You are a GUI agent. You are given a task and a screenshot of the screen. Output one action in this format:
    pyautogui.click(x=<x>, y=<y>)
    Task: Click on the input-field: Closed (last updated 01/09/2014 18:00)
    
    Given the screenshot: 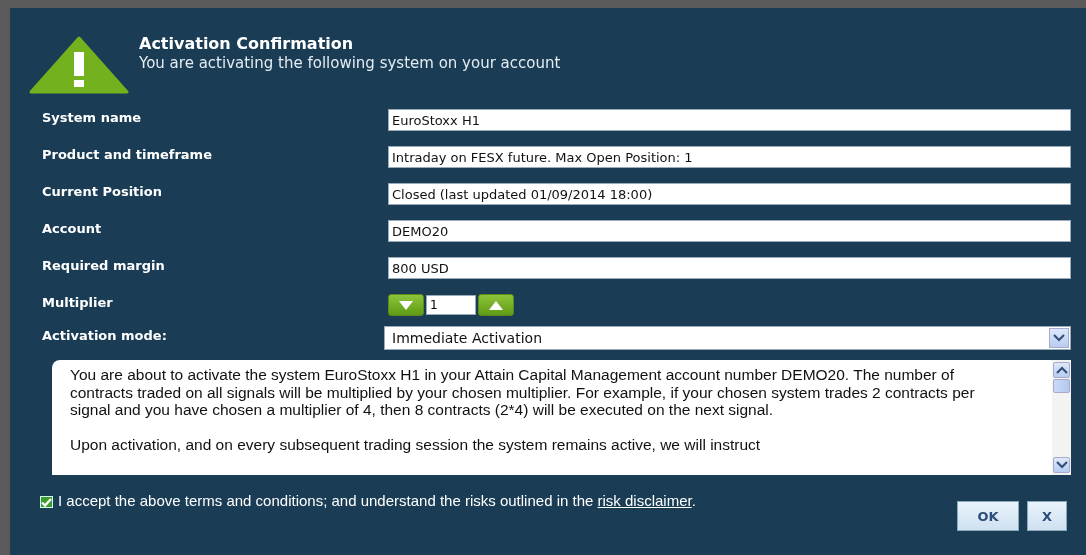 What is the action you would take?
    pyautogui.click(x=729, y=194)
    